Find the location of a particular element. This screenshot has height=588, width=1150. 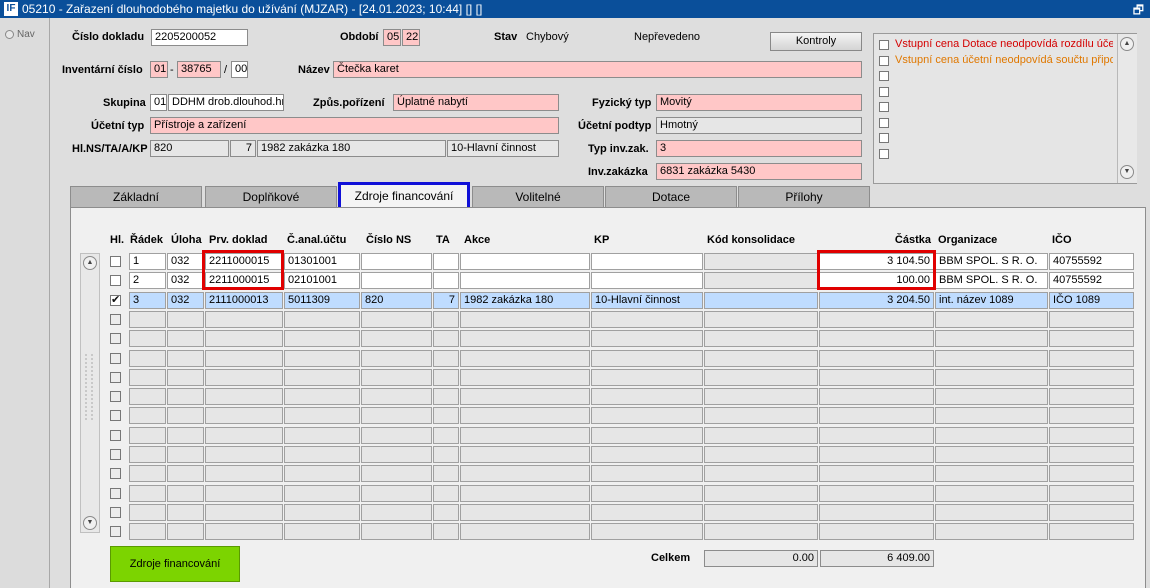

fyzicky-typ-field: Movitý is located at coordinates (759, 102).